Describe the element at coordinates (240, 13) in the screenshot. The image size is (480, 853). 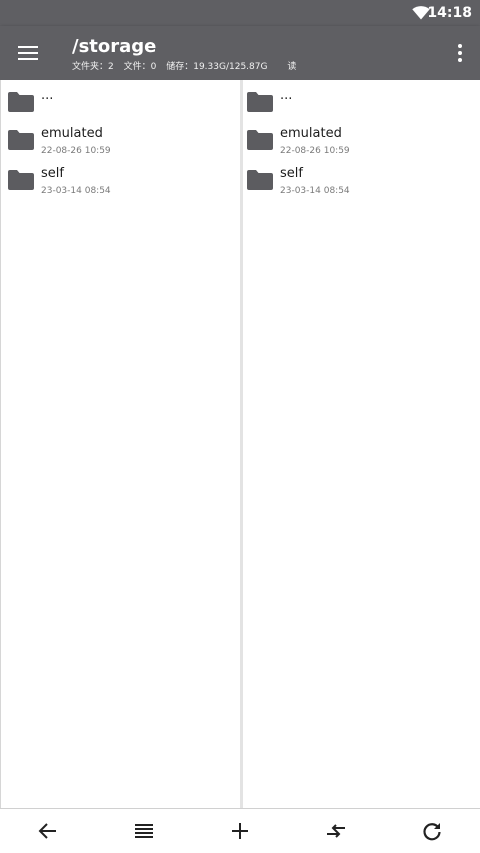
I see `status-bar: 14:18` at that location.